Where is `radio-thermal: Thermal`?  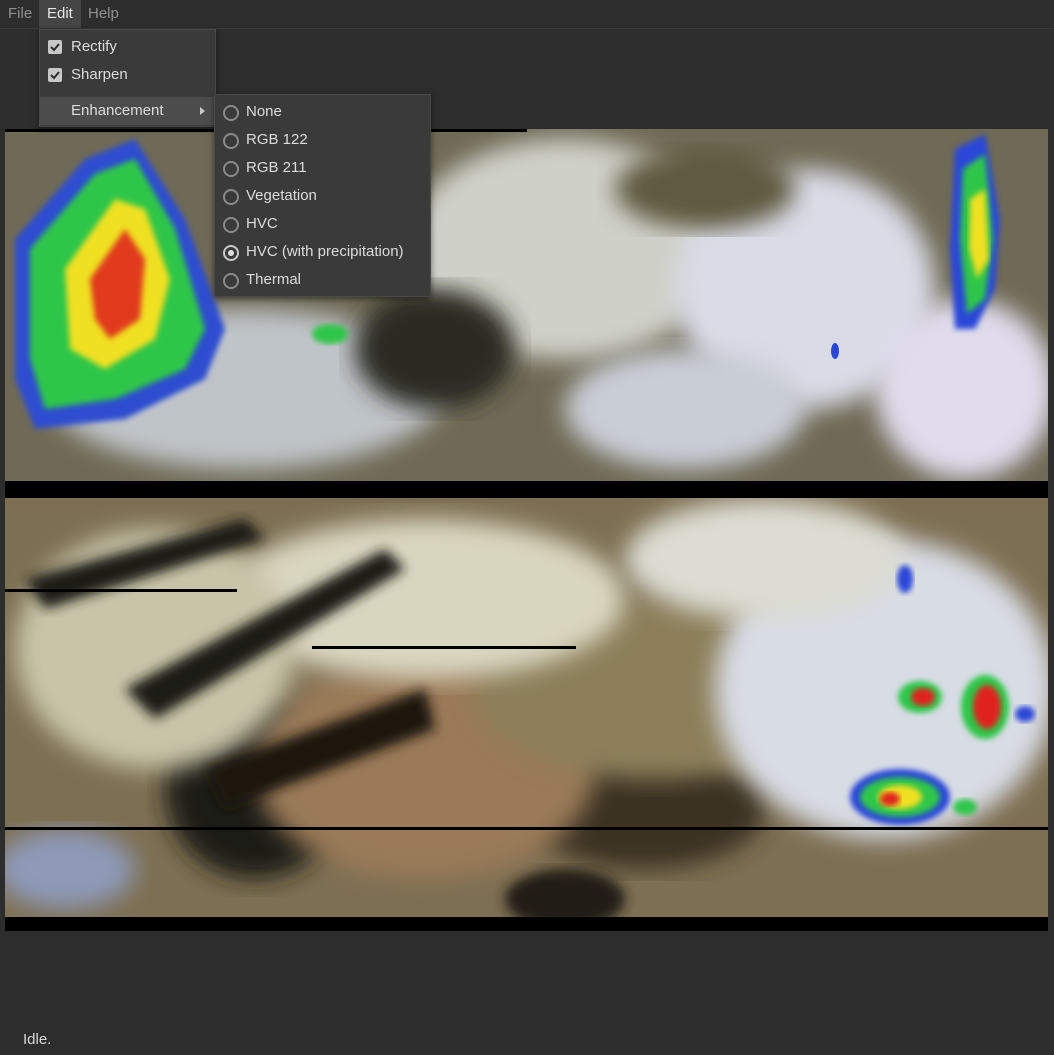
radio-thermal: Thermal is located at coordinates (322, 280).